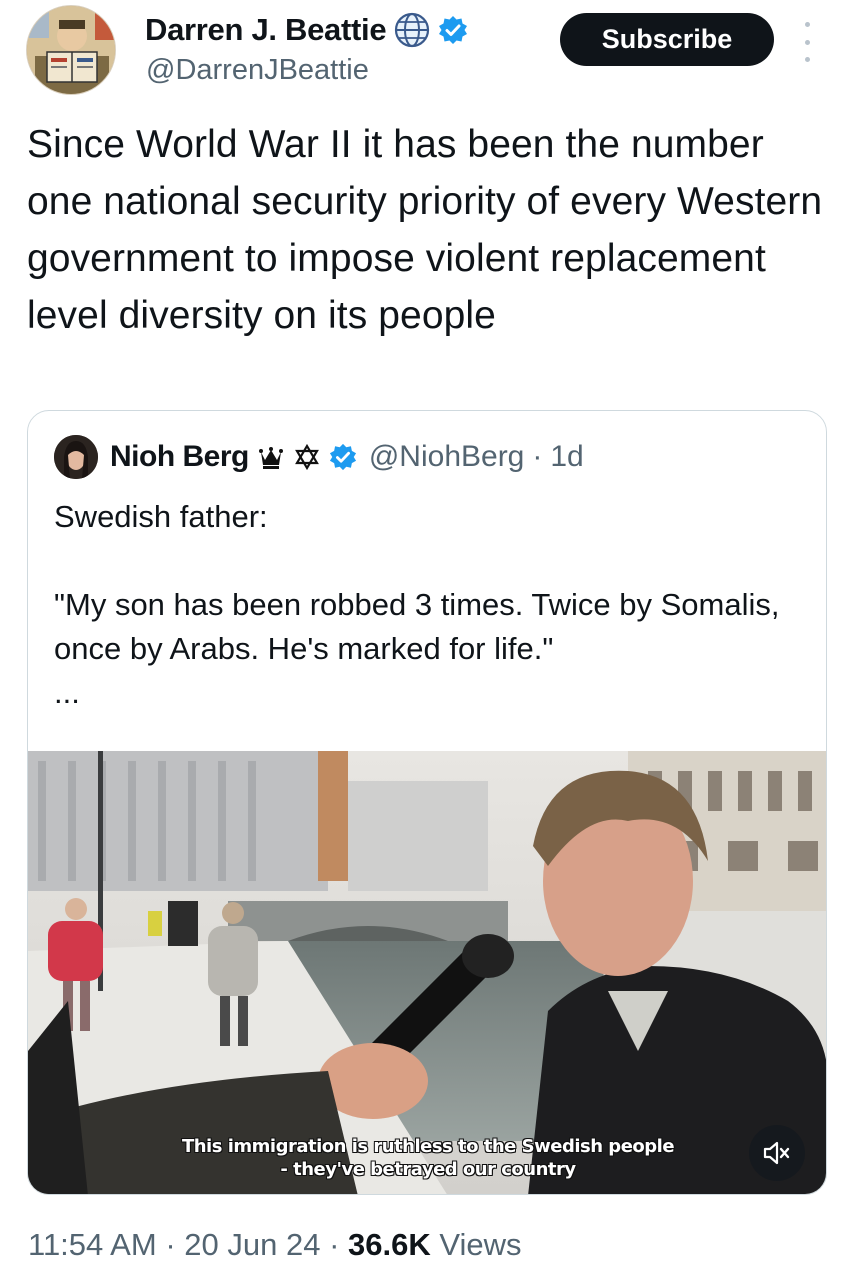 This screenshot has width=853, height=1280. I want to click on author-avatar, so click(71, 50).